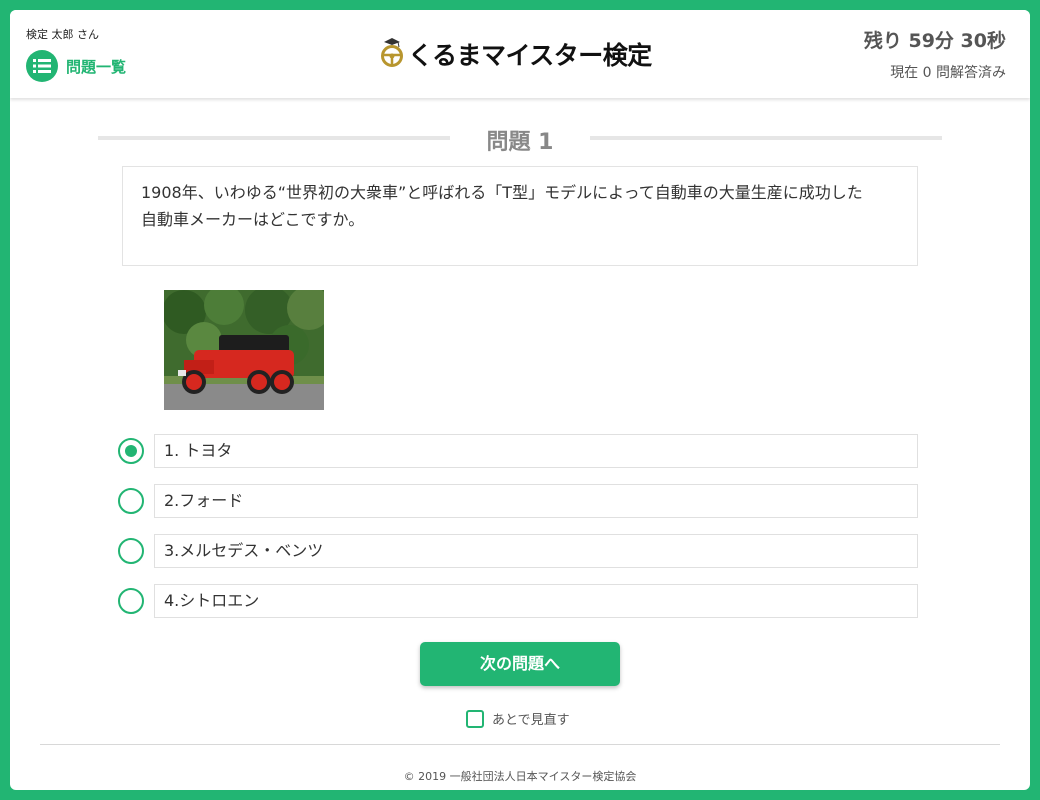  I want to click on option-4-label: 4.シトロエン, so click(536, 601).